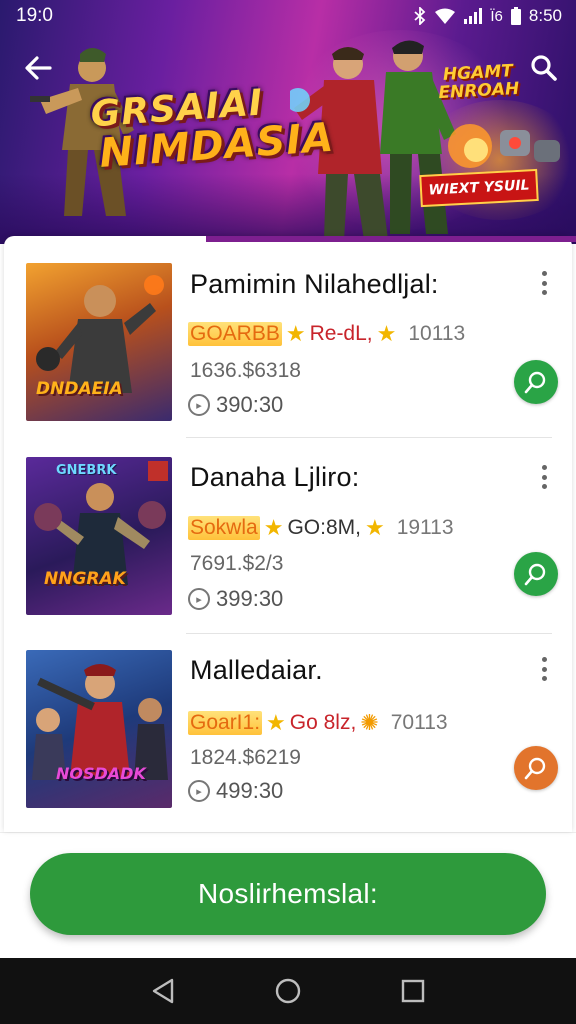 The image size is (576, 1024). I want to click on game-meta: Sokwla ★ GO:8M, ★ 19113, so click(321, 528).